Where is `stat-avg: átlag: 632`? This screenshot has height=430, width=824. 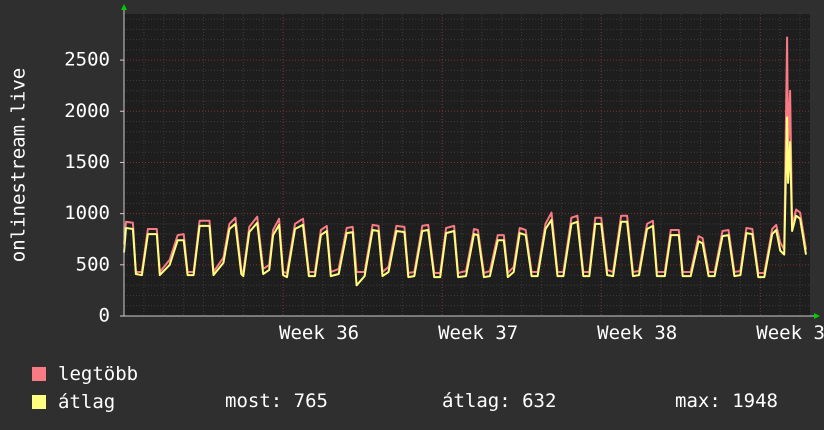
stat-avg: átlag: 632 is located at coordinates (499, 401).